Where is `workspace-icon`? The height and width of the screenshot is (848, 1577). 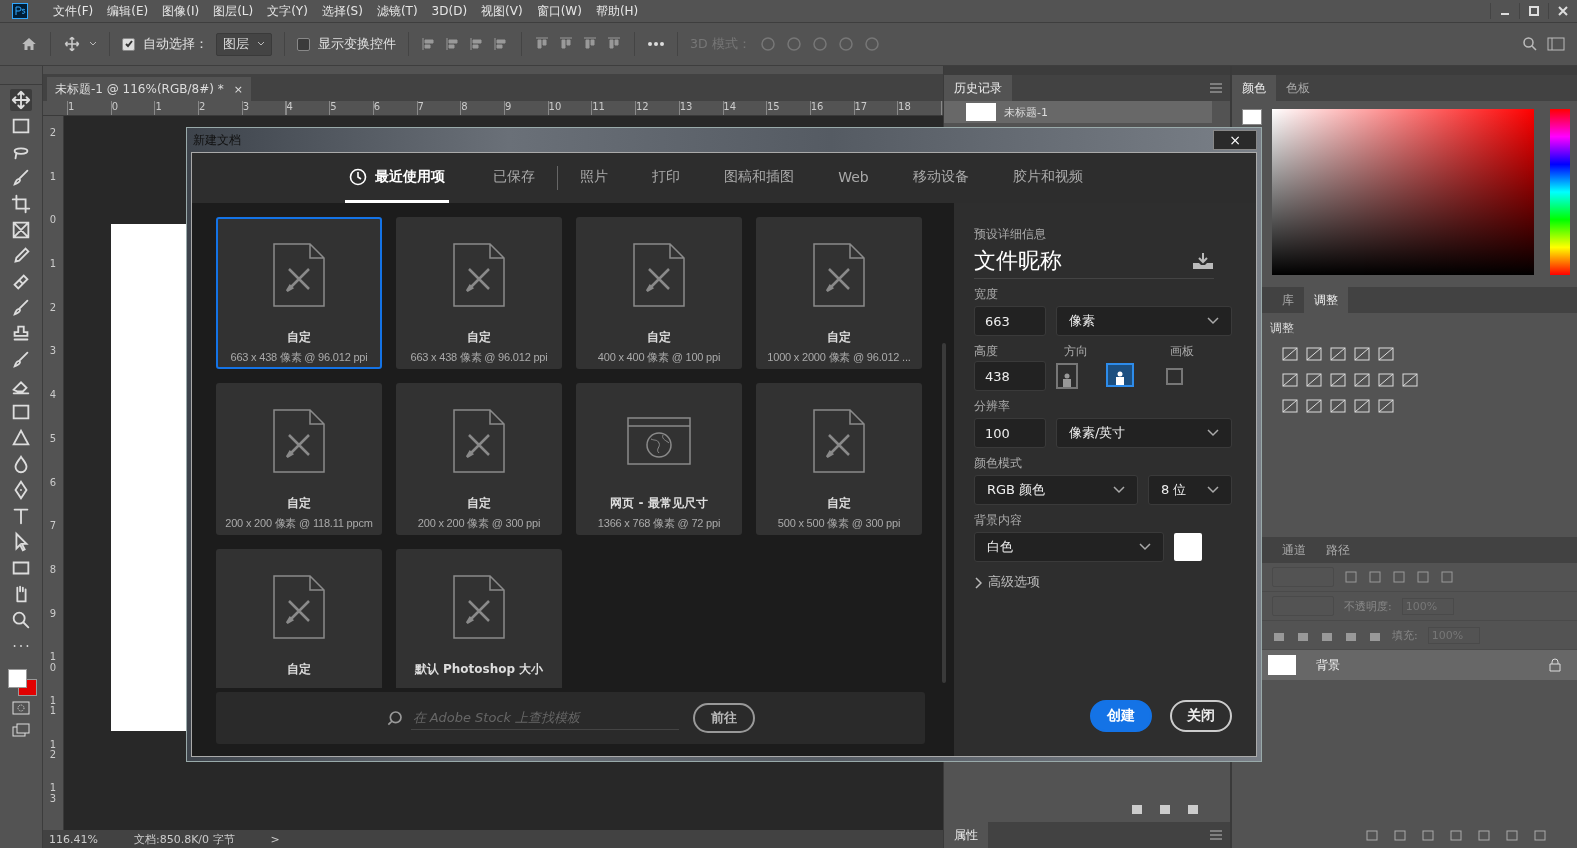
workspace-icon is located at coordinates (1556, 44).